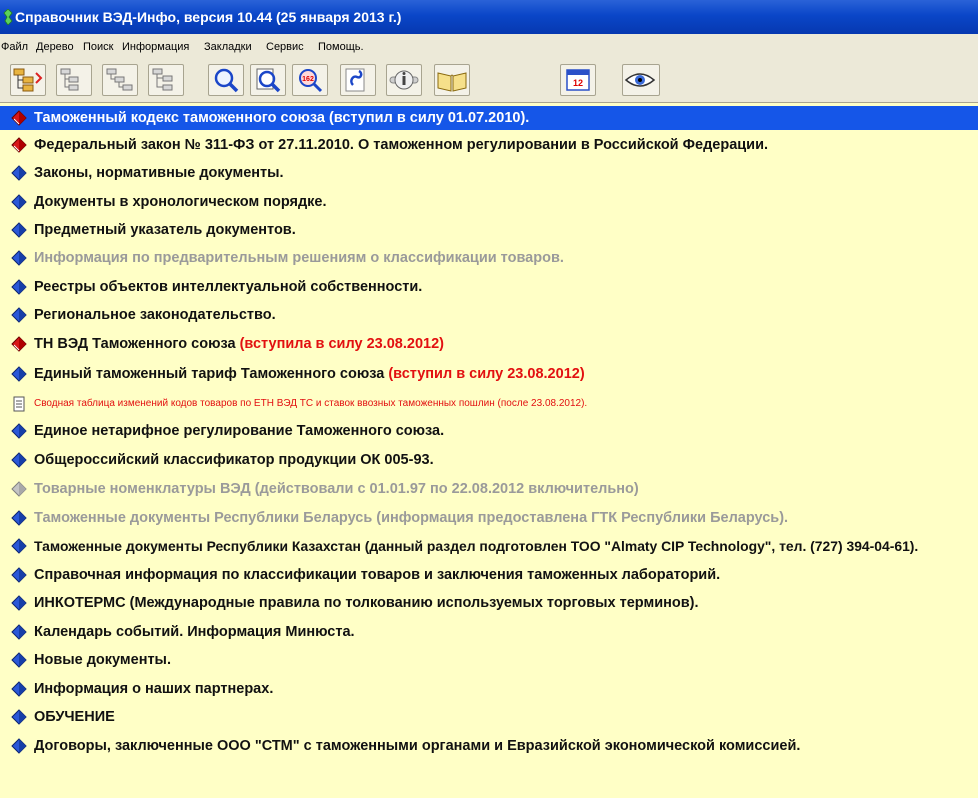  I want to click on document-icon, so click(19, 404).